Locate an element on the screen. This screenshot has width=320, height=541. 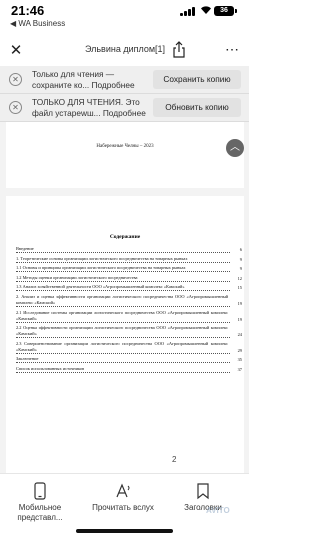
banner-message-line1: Только для чтения — is located at coordinates (73, 74).